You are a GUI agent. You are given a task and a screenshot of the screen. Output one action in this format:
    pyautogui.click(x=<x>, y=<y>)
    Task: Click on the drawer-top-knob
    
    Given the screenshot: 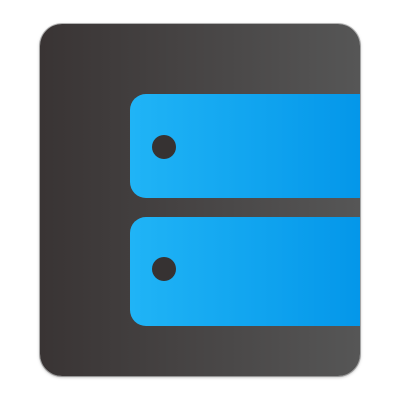 What is the action you would take?
    pyautogui.click(x=164, y=147)
    